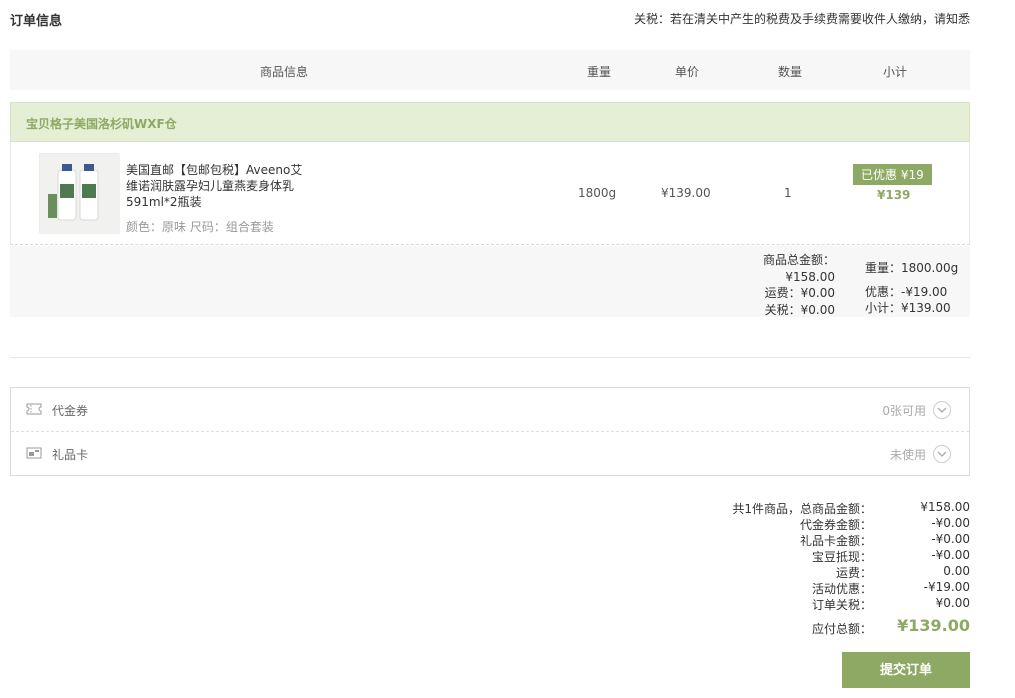 The height and width of the screenshot is (698, 1015). Describe the element at coordinates (790, 72) in the screenshot. I see `header-quantity: 数量` at that location.